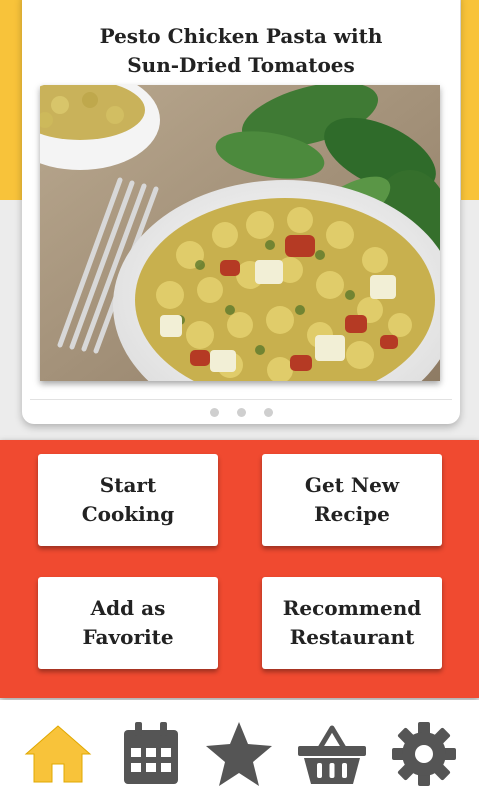 The image size is (479, 800). What do you see at coordinates (128, 500) in the screenshot?
I see `start-cooking-button: Start Cooking` at bounding box center [128, 500].